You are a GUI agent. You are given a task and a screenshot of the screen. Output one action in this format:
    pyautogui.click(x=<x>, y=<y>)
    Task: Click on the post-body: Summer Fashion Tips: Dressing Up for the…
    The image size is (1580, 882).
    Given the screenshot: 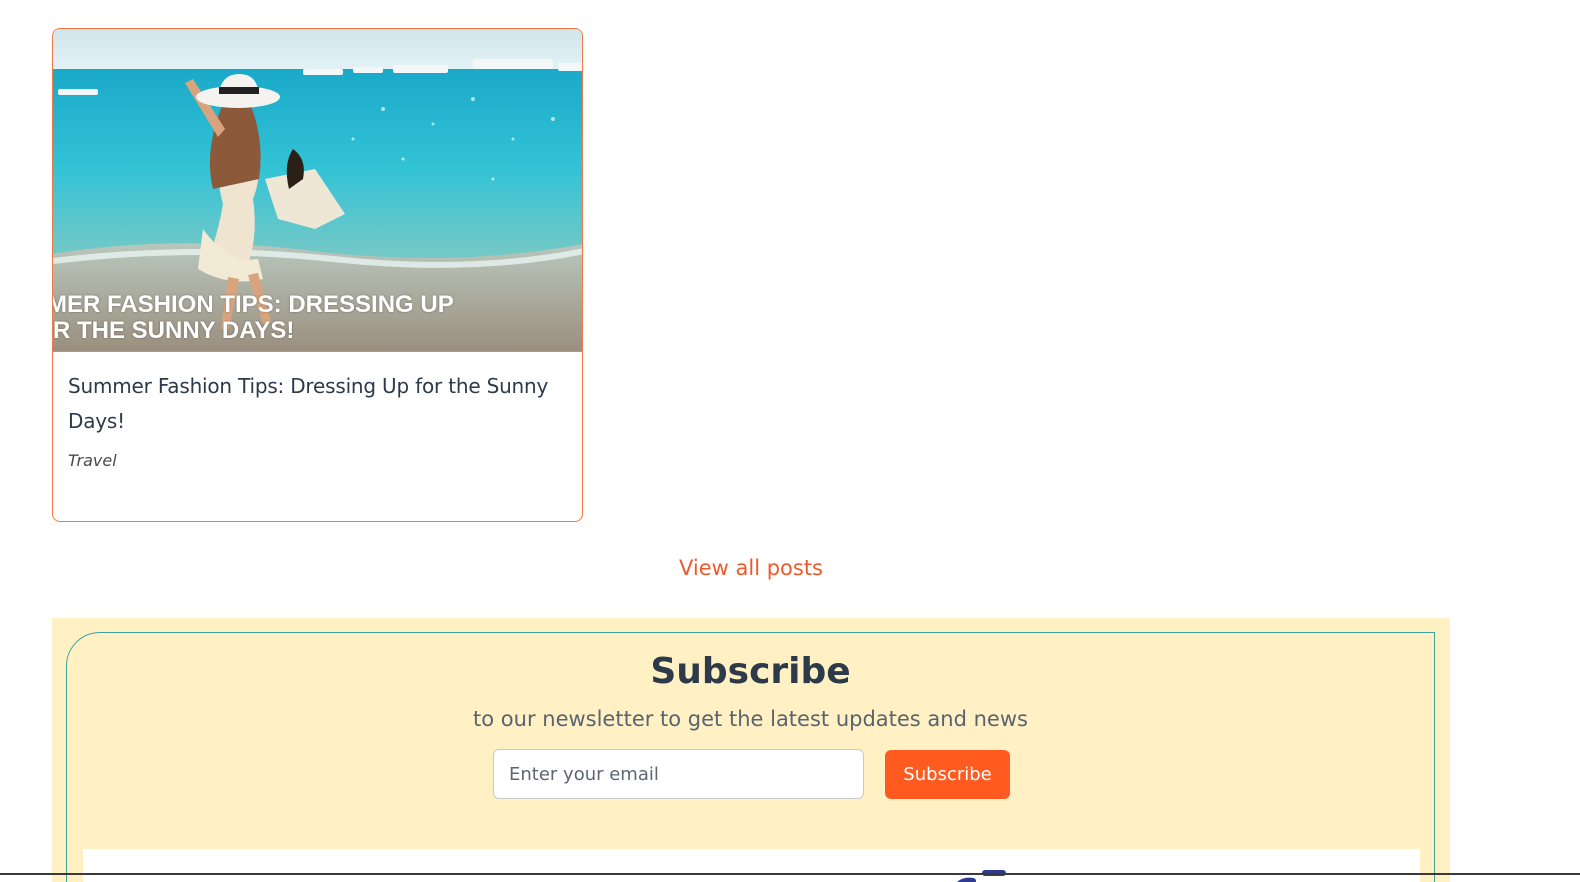 What is the action you would take?
    pyautogui.click(x=317, y=411)
    